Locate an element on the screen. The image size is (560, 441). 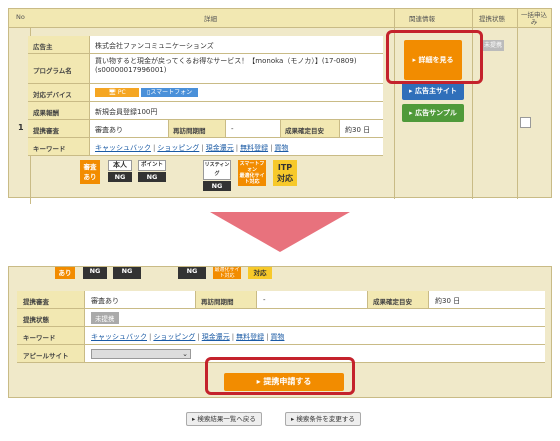
advertiser-label: 広告主 is located at coordinates (59, 44).